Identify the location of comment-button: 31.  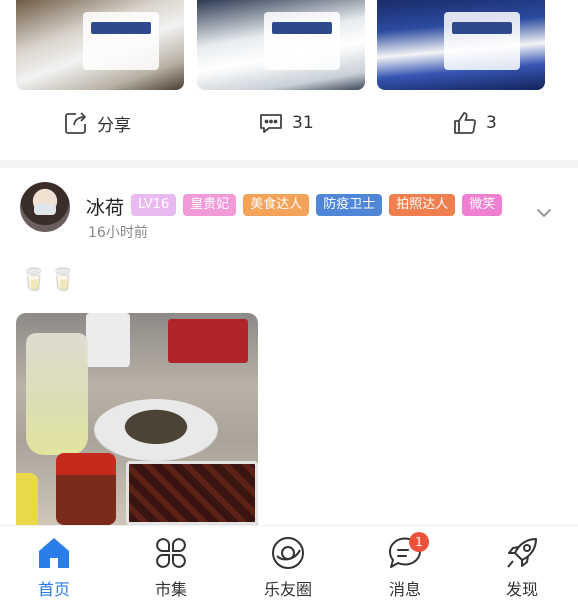
(286, 123).